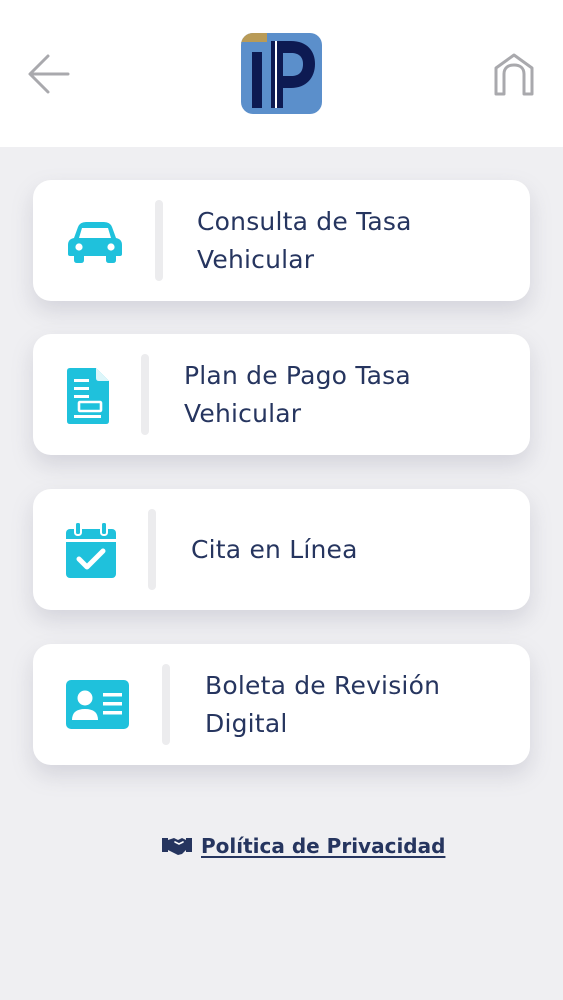 The width and height of the screenshot is (563, 1000). I want to click on menu-item-label: Cita en Línea, so click(274, 549).